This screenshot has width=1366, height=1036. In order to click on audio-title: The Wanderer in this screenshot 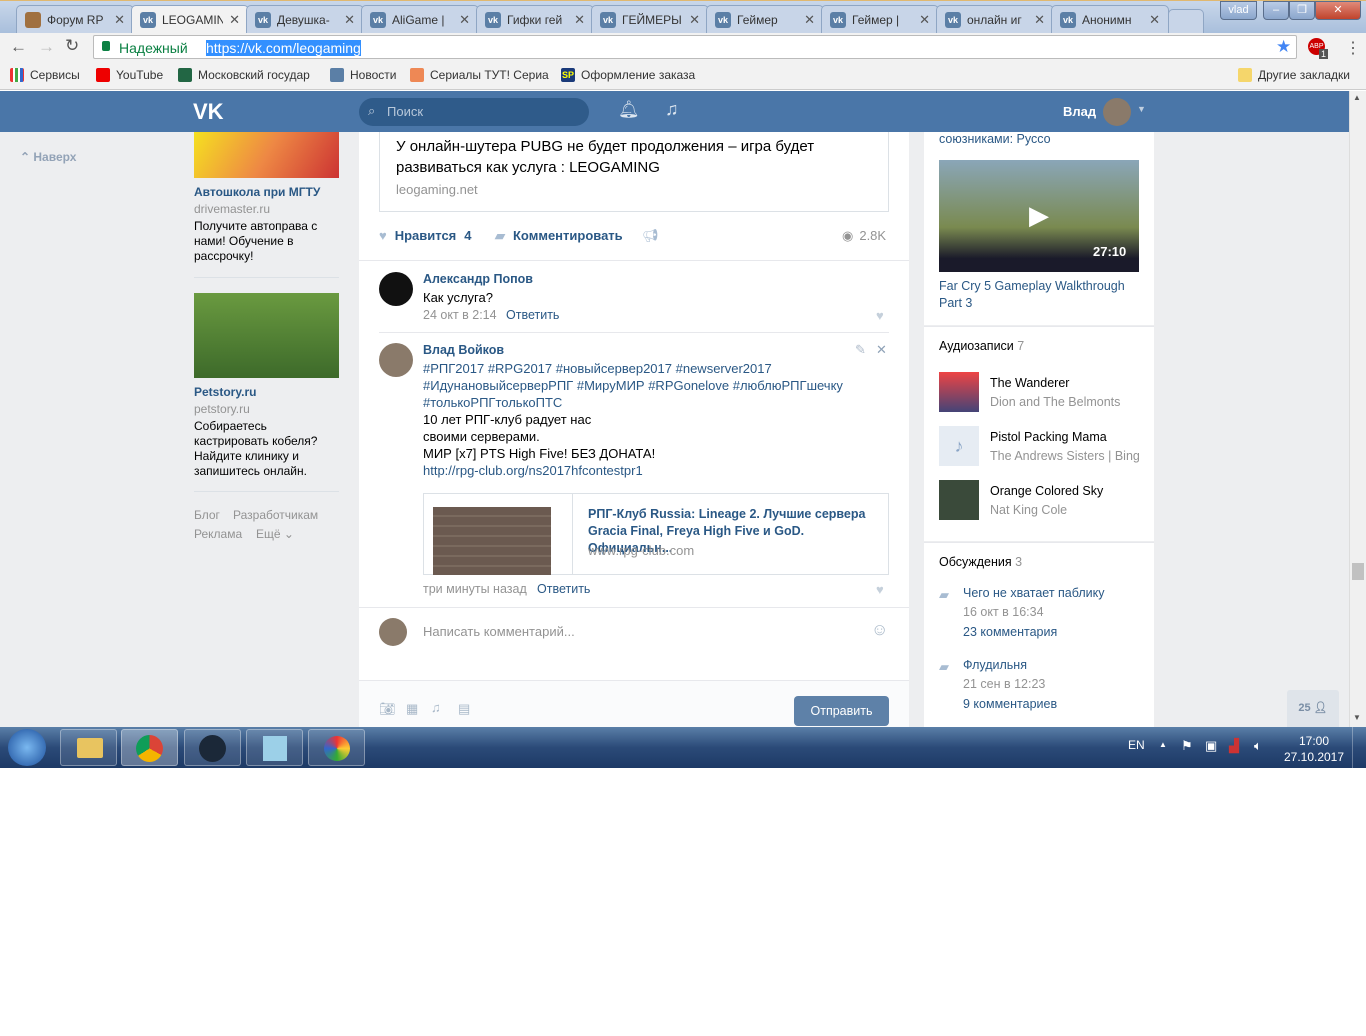, I will do `click(1029, 383)`.